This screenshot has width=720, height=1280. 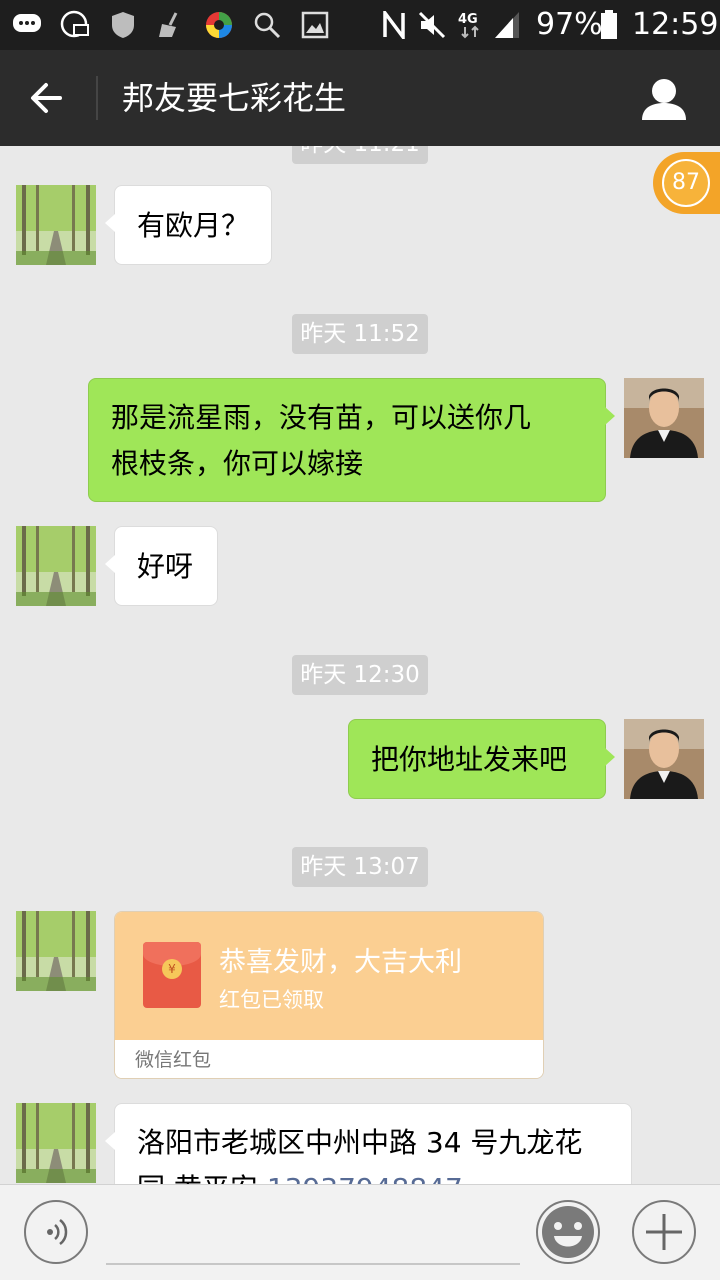 What do you see at coordinates (360, 25) in the screenshot?
I see `status-bar: 4G 97% 12:59` at bounding box center [360, 25].